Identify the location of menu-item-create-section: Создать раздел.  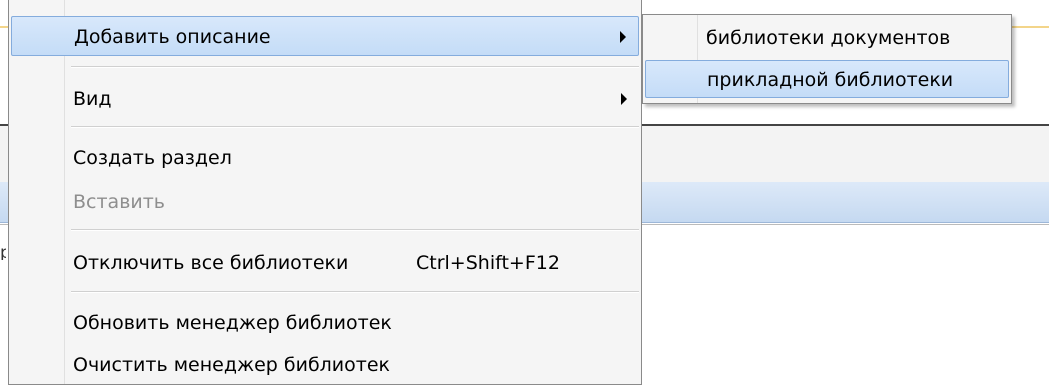
(325, 158).